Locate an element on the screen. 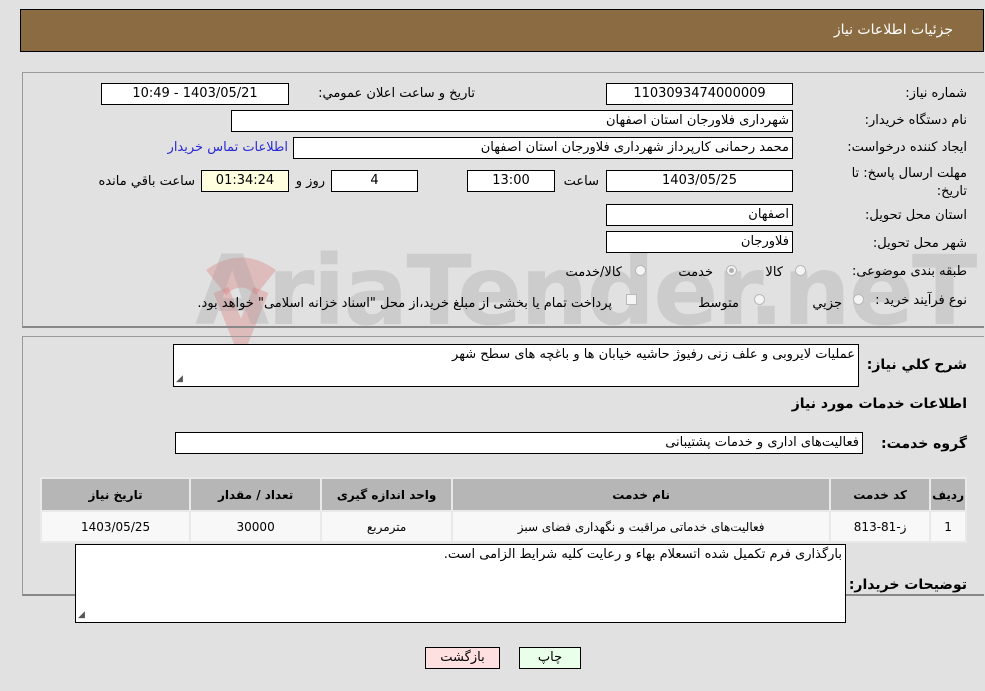 Image resolution: width=985 pixels, height=691 pixels. province-label: استان محل تحویل: is located at coordinates (916, 215).